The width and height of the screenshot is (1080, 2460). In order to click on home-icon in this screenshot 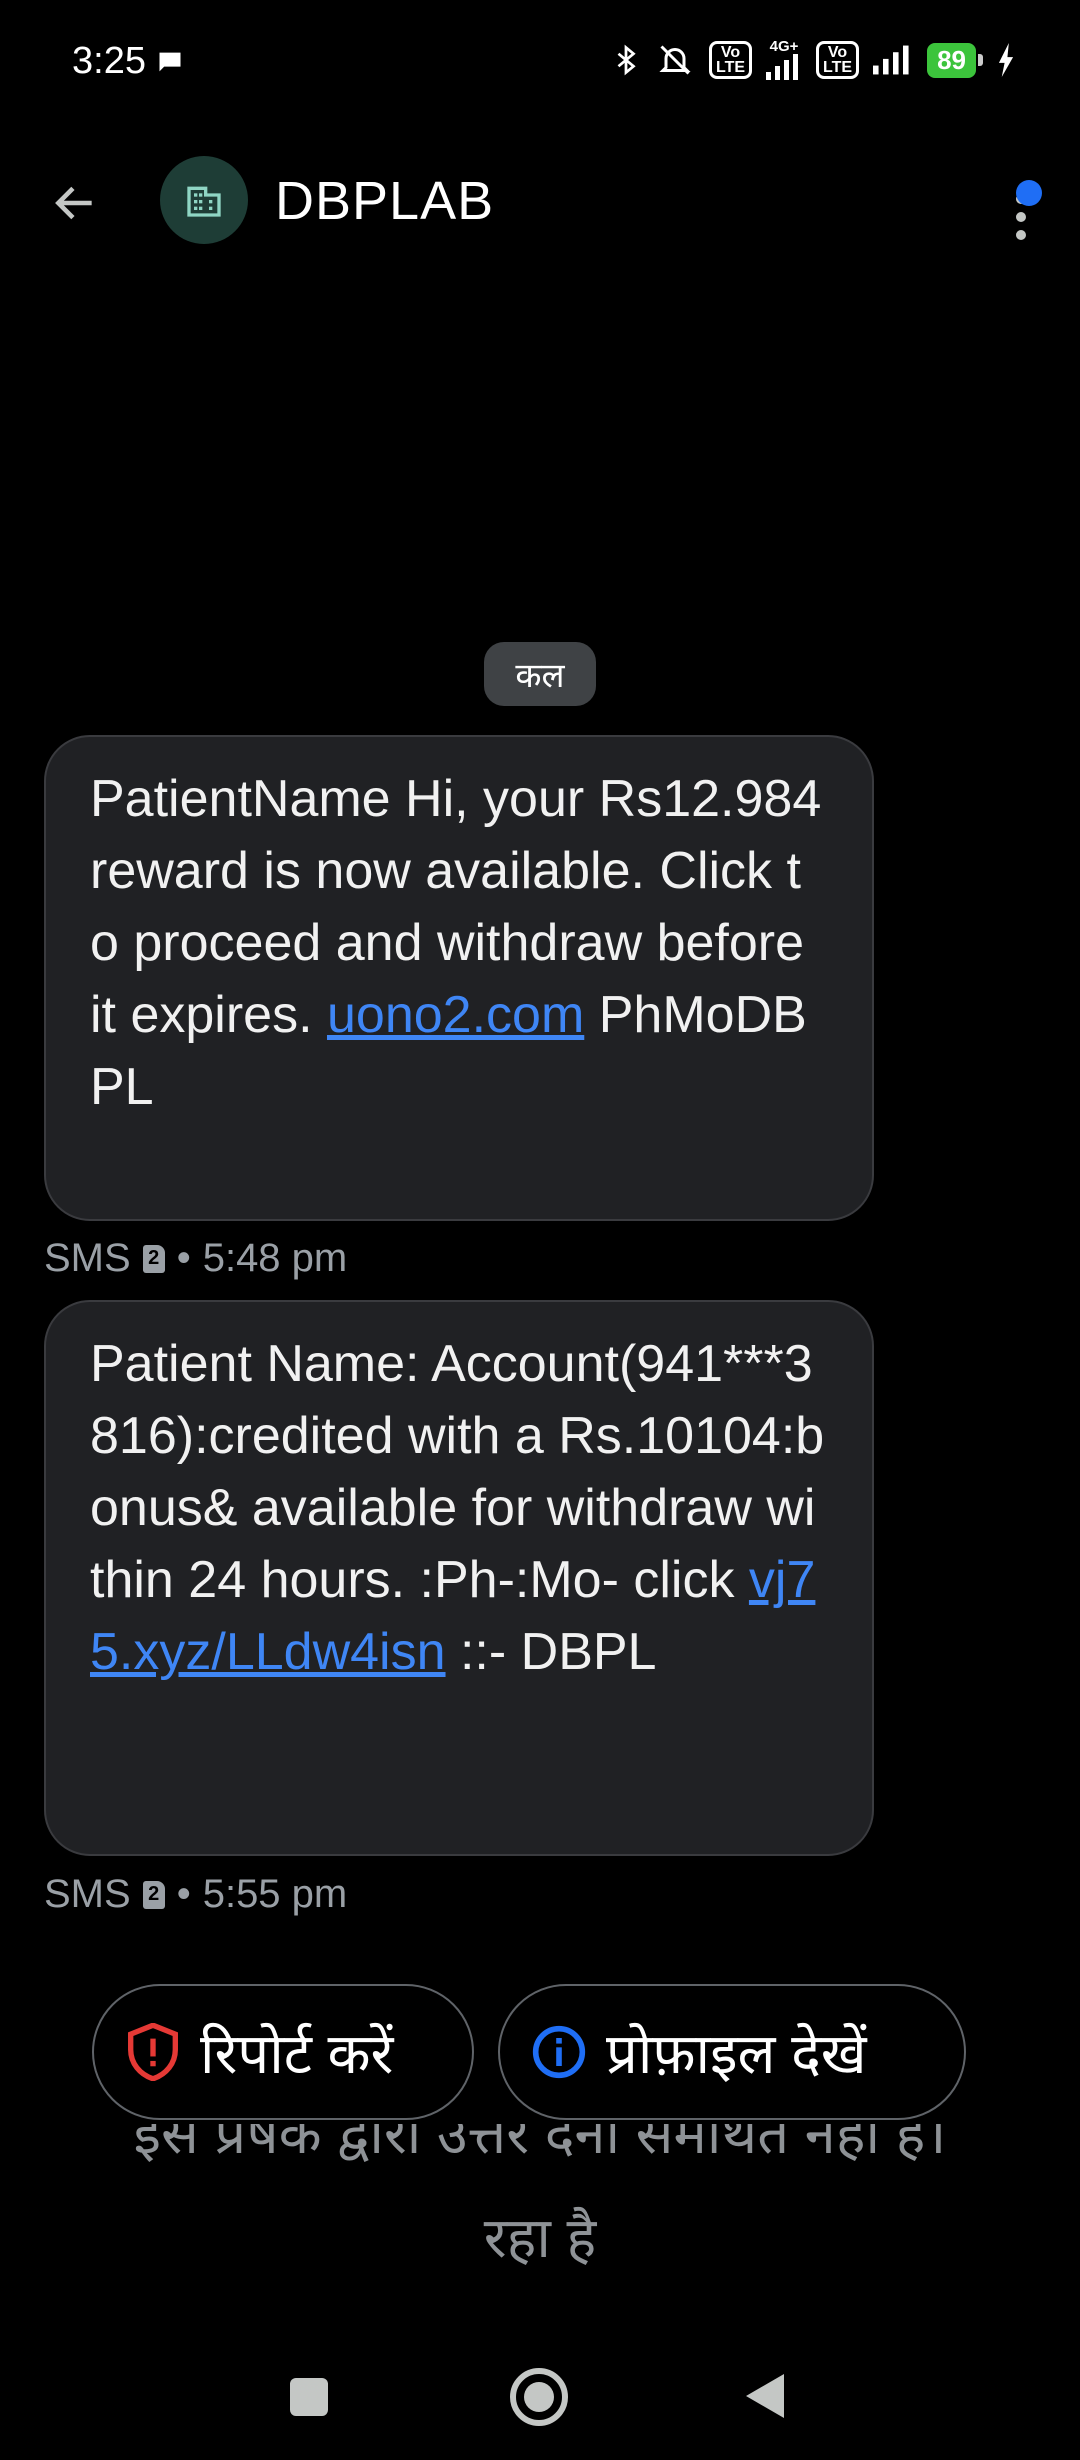, I will do `click(539, 2397)`.